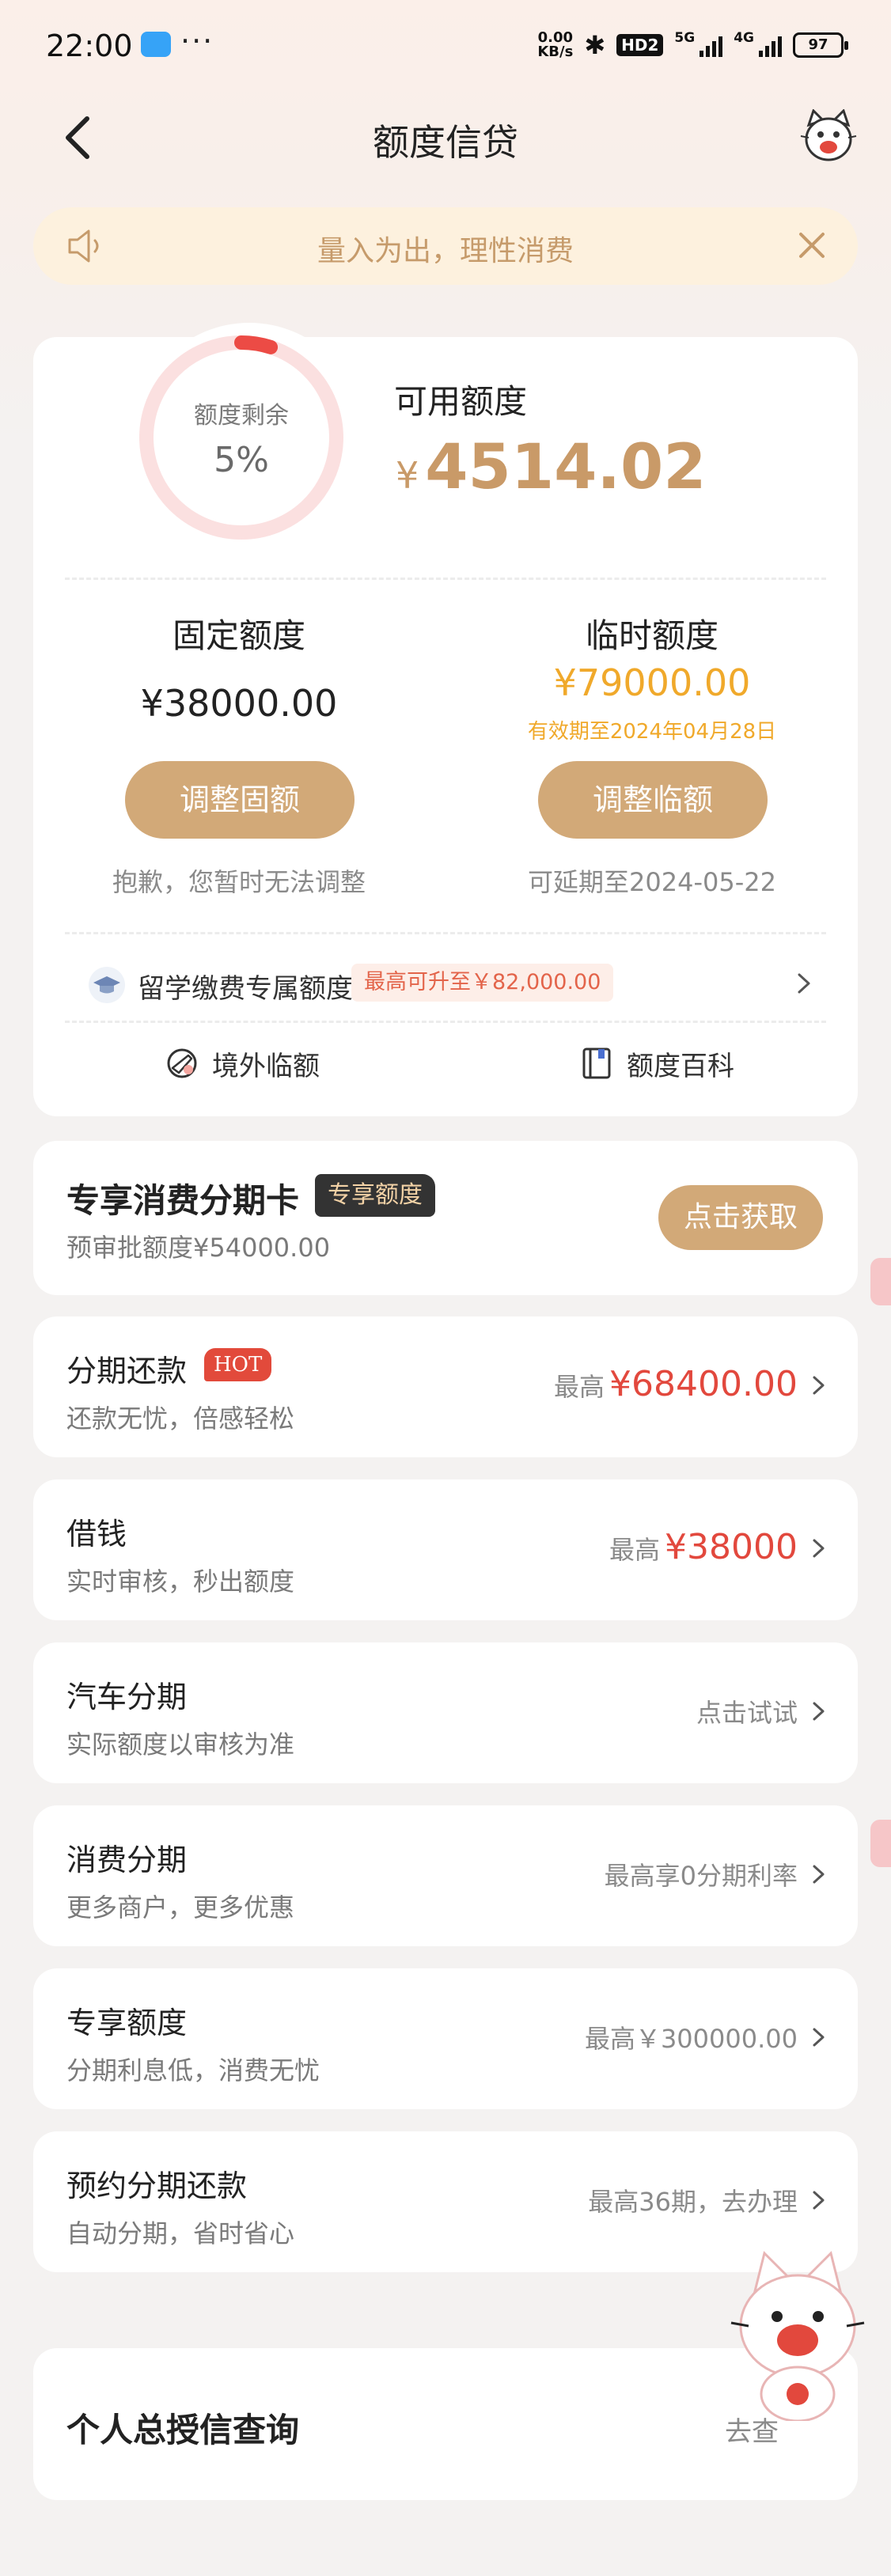  I want to click on fixed-limit-title: 固定额度, so click(238, 635).